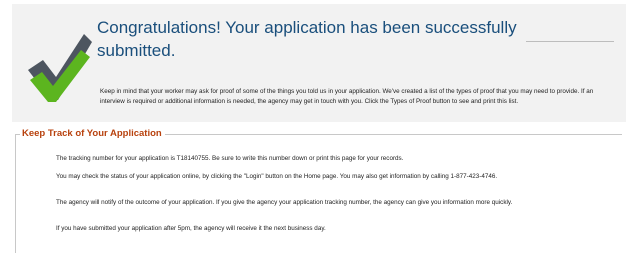 Image resolution: width=626 pixels, height=253 pixels. Describe the element at coordinates (60, 68) in the screenshot. I see `checkmark-icon` at that location.